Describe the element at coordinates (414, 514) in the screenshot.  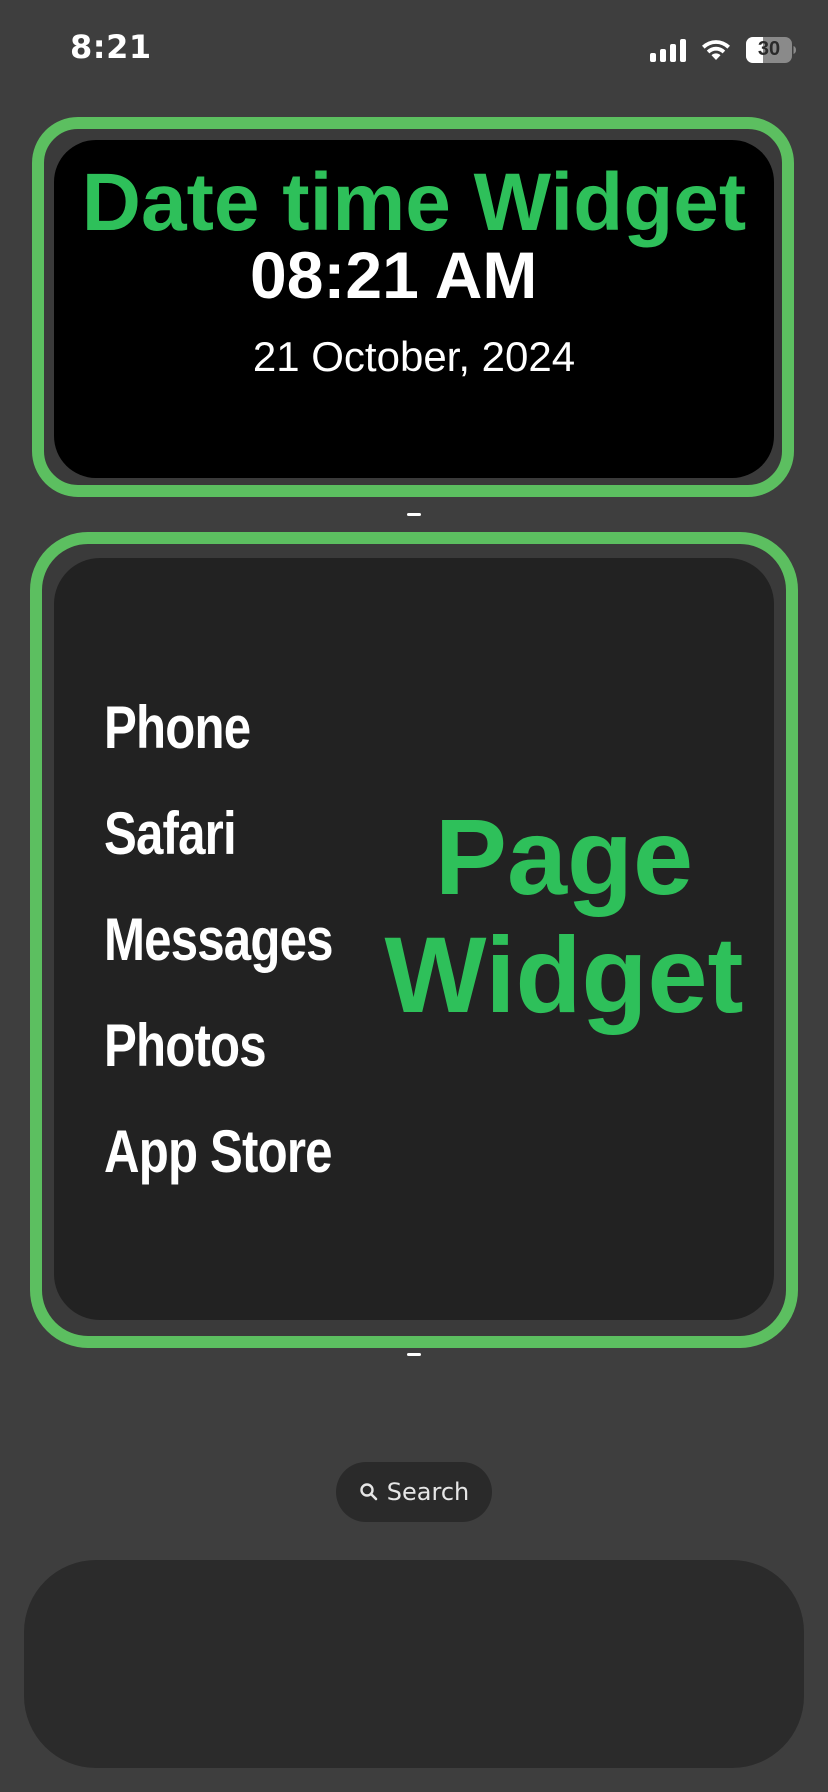
I see `datetime-widget-resize-handle` at that location.